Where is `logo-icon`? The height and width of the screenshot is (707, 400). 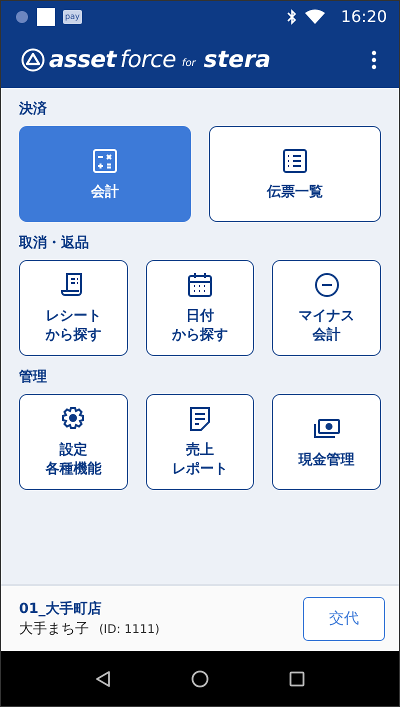
logo-icon is located at coordinates (33, 60).